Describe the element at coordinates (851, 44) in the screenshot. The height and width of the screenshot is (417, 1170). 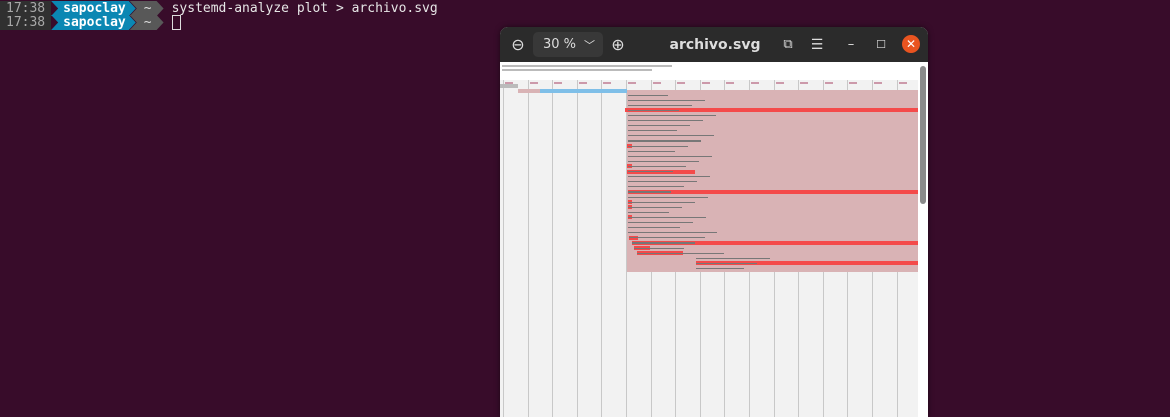
I see `minimize-icon: –` at that location.